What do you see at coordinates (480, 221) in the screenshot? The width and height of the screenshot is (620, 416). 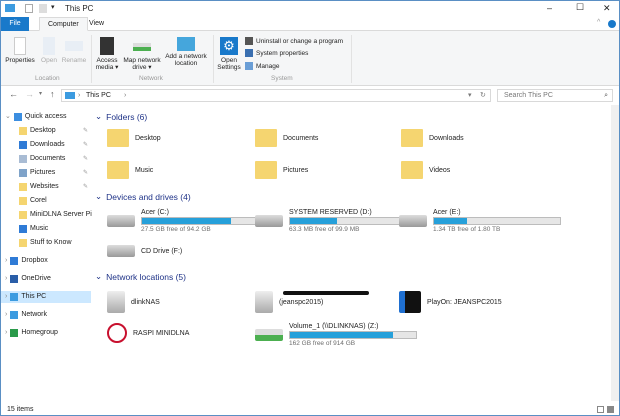 I see `drive-acer-e: Acer (E:) 1.34 TB free of 1.80 TB` at bounding box center [480, 221].